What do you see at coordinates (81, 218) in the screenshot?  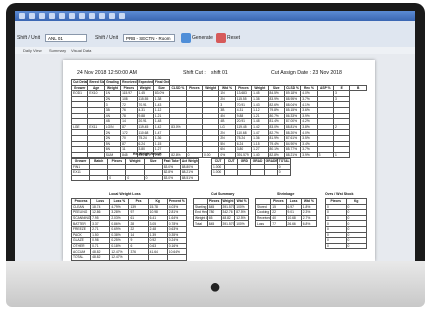 I see `table-cell: SCANNING` at bounding box center [81, 218].